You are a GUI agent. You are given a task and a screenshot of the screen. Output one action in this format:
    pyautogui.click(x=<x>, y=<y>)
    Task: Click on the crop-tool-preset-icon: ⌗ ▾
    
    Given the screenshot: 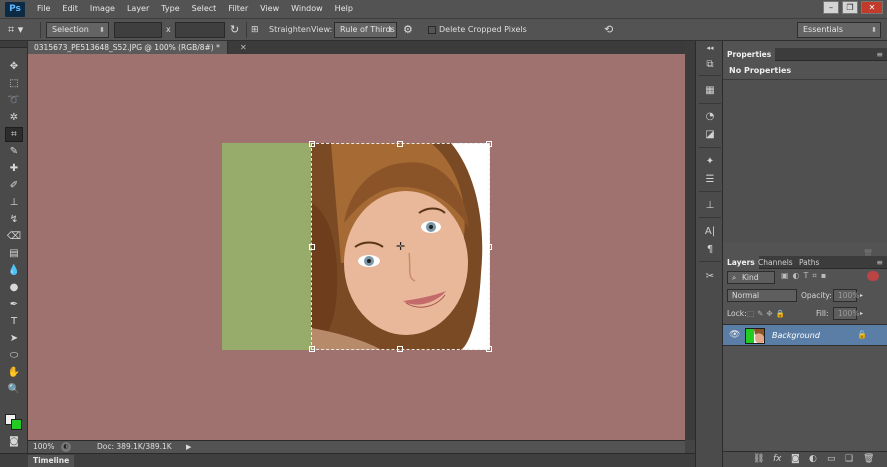 What is the action you would take?
    pyautogui.click(x=21, y=30)
    